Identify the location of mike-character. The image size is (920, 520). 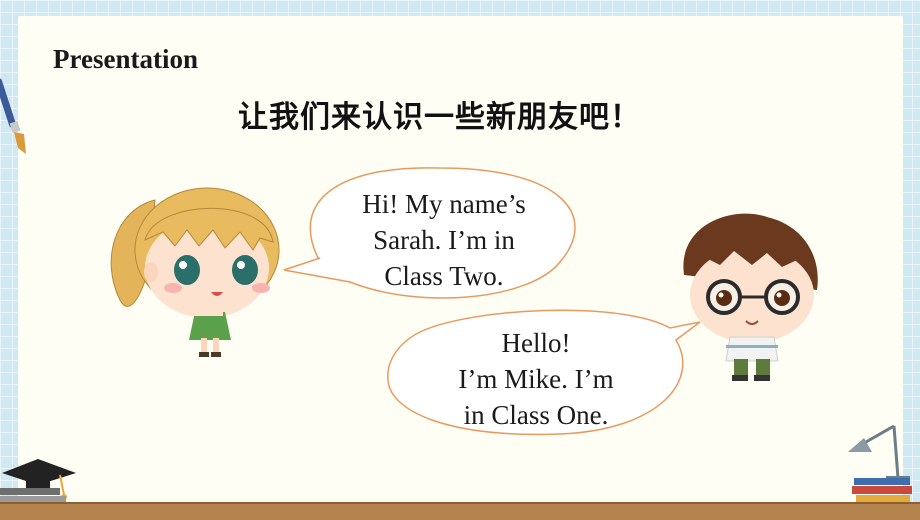
(750, 297).